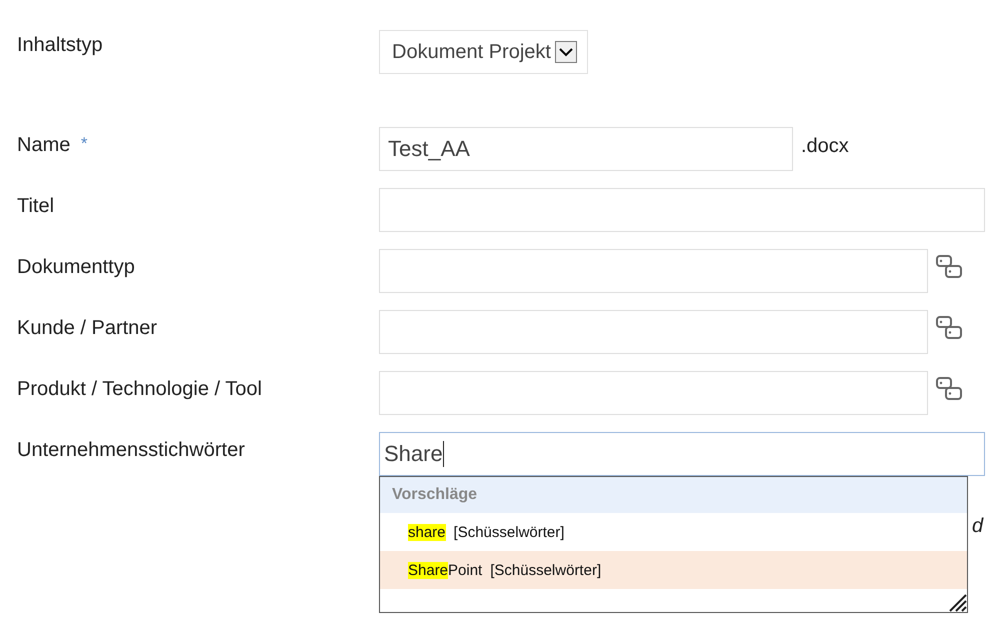 The image size is (1000, 626). Describe the element at coordinates (139, 389) in the screenshot. I see `field-label: Produkt / Technologie / Tool` at that location.